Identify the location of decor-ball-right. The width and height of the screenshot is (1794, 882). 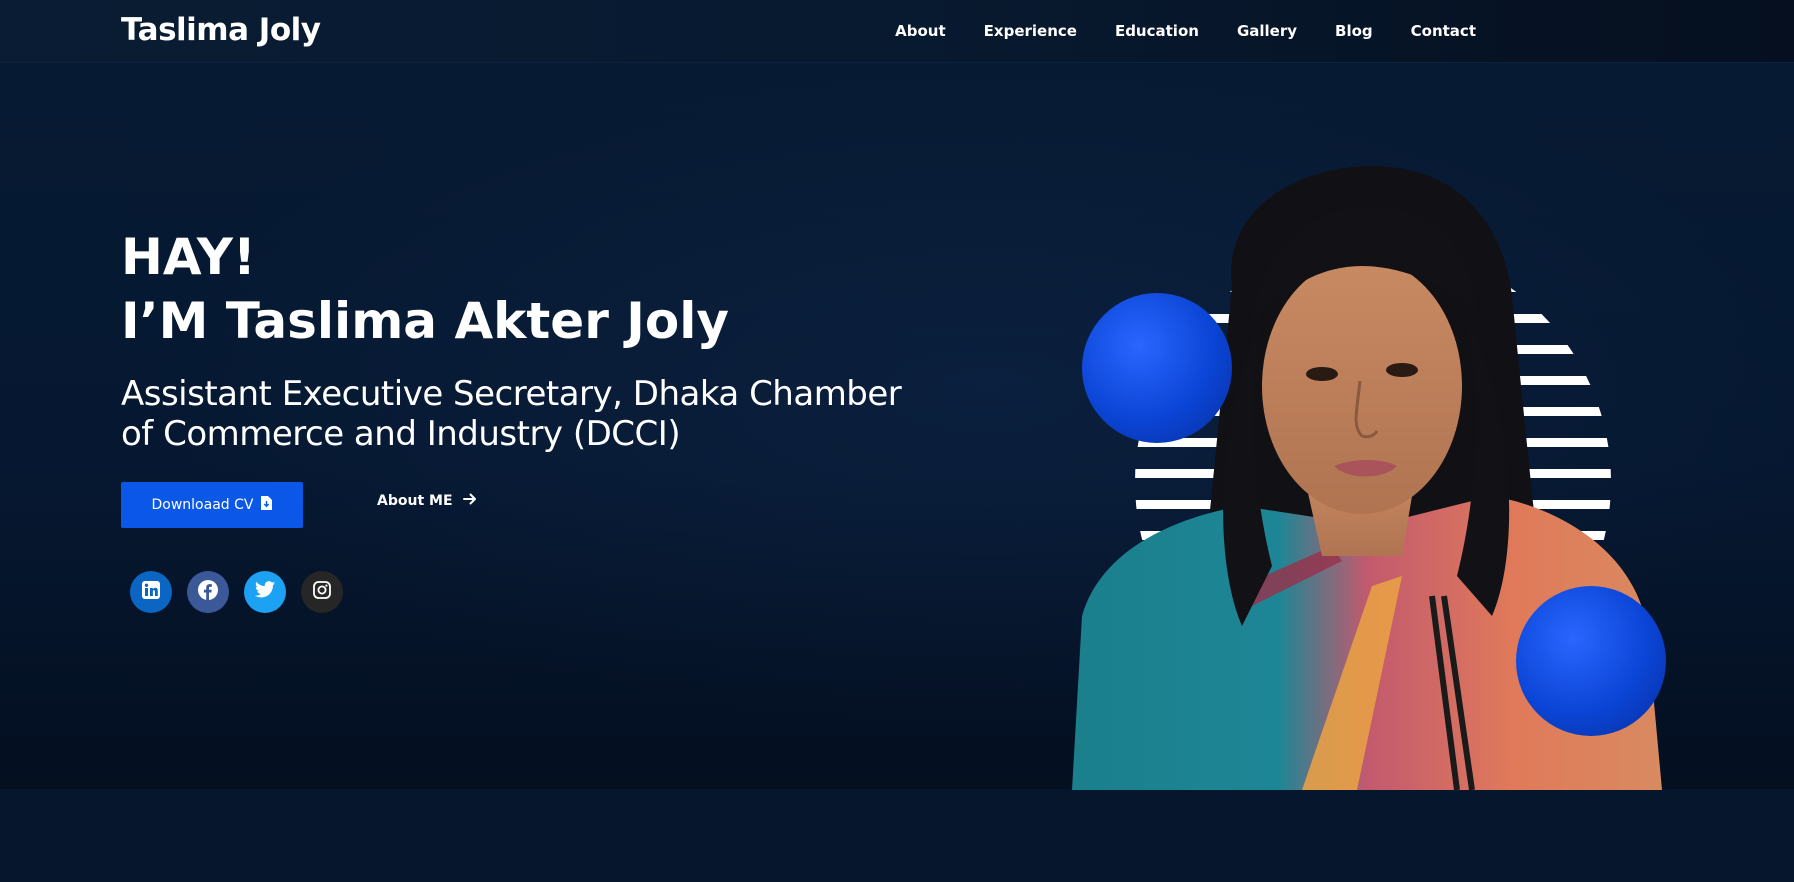
(1591, 661).